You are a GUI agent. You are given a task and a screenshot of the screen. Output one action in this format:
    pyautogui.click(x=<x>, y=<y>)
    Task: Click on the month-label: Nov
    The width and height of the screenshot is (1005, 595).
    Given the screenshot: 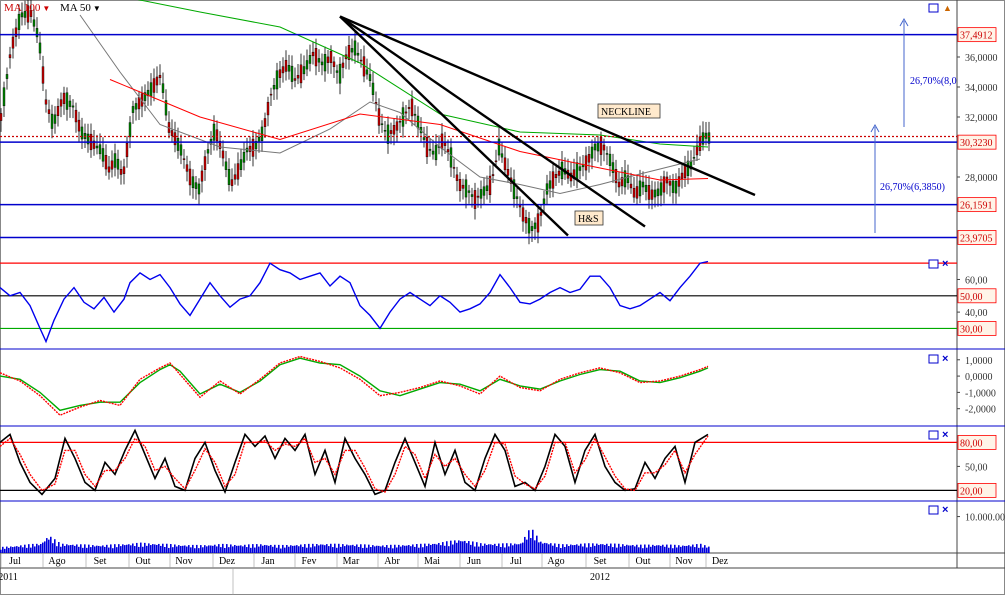 What is the action you would take?
    pyautogui.click(x=183, y=561)
    